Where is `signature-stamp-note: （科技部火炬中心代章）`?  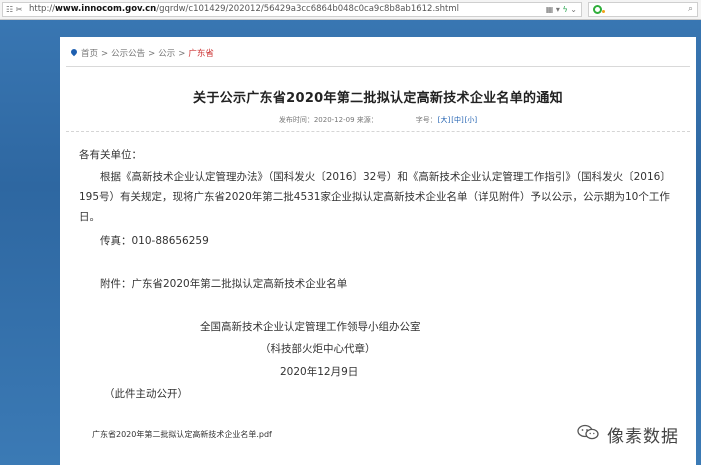 signature-stamp-note: （科技部火炬中心代章） is located at coordinates (318, 349).